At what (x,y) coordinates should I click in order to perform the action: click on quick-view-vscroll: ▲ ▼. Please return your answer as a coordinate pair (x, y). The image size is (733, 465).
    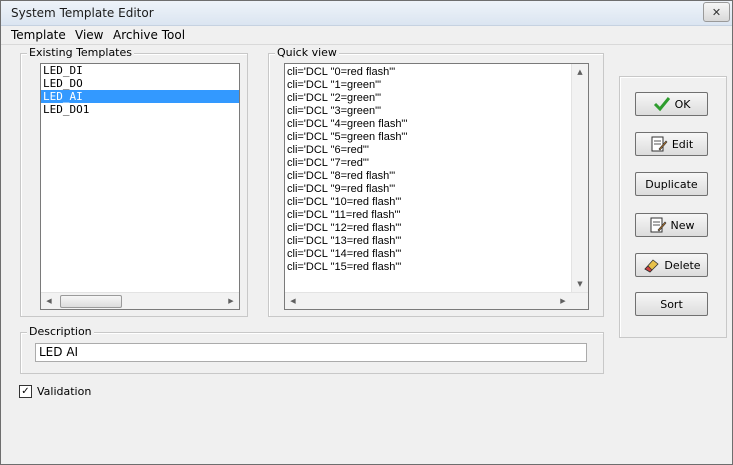
    Looking at the image, I should click on (579, 178).